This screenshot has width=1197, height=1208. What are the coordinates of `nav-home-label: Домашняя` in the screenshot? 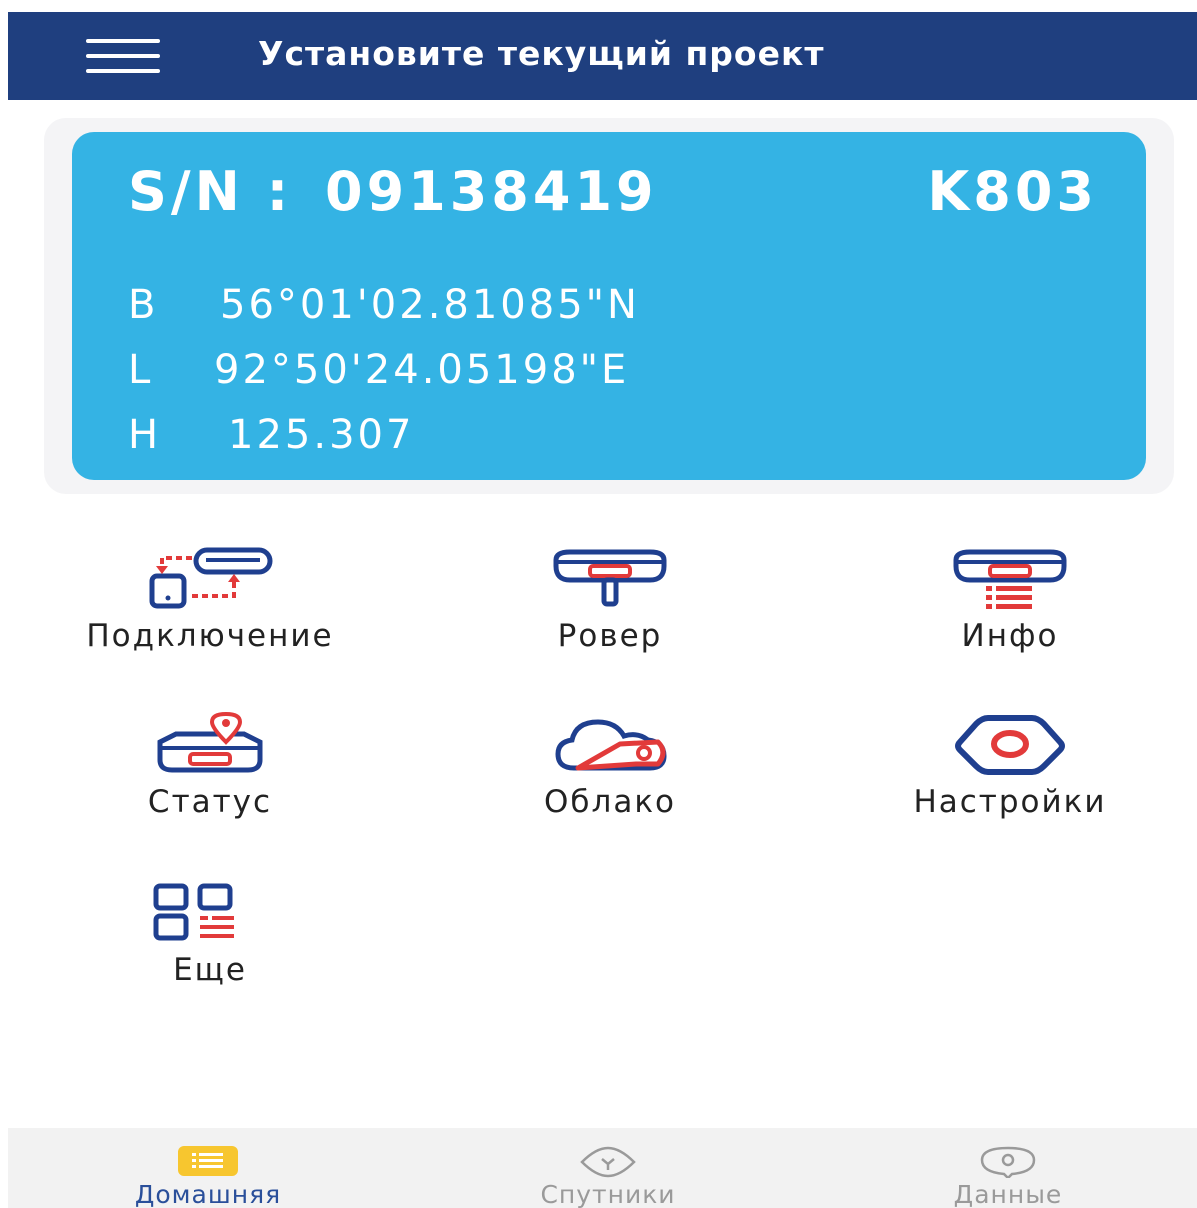 It's located at (208, 1194).